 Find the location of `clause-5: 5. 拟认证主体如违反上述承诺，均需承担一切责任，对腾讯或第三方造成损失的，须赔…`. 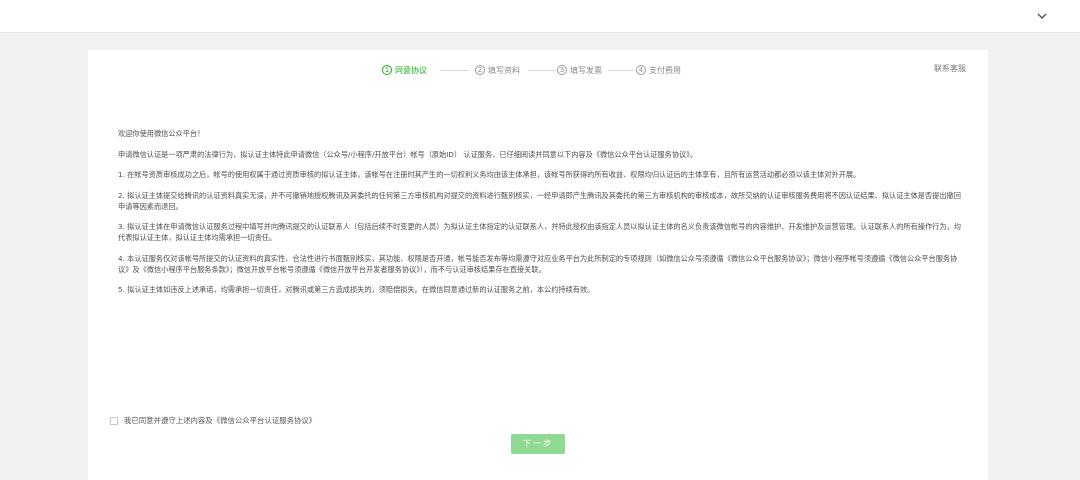

clause-5: 5. 拟认证主体如违反上述承诺，均需承担一切责任，对腾讯或第三方造成损失的，须赔… is located at coordinates (356, 289).